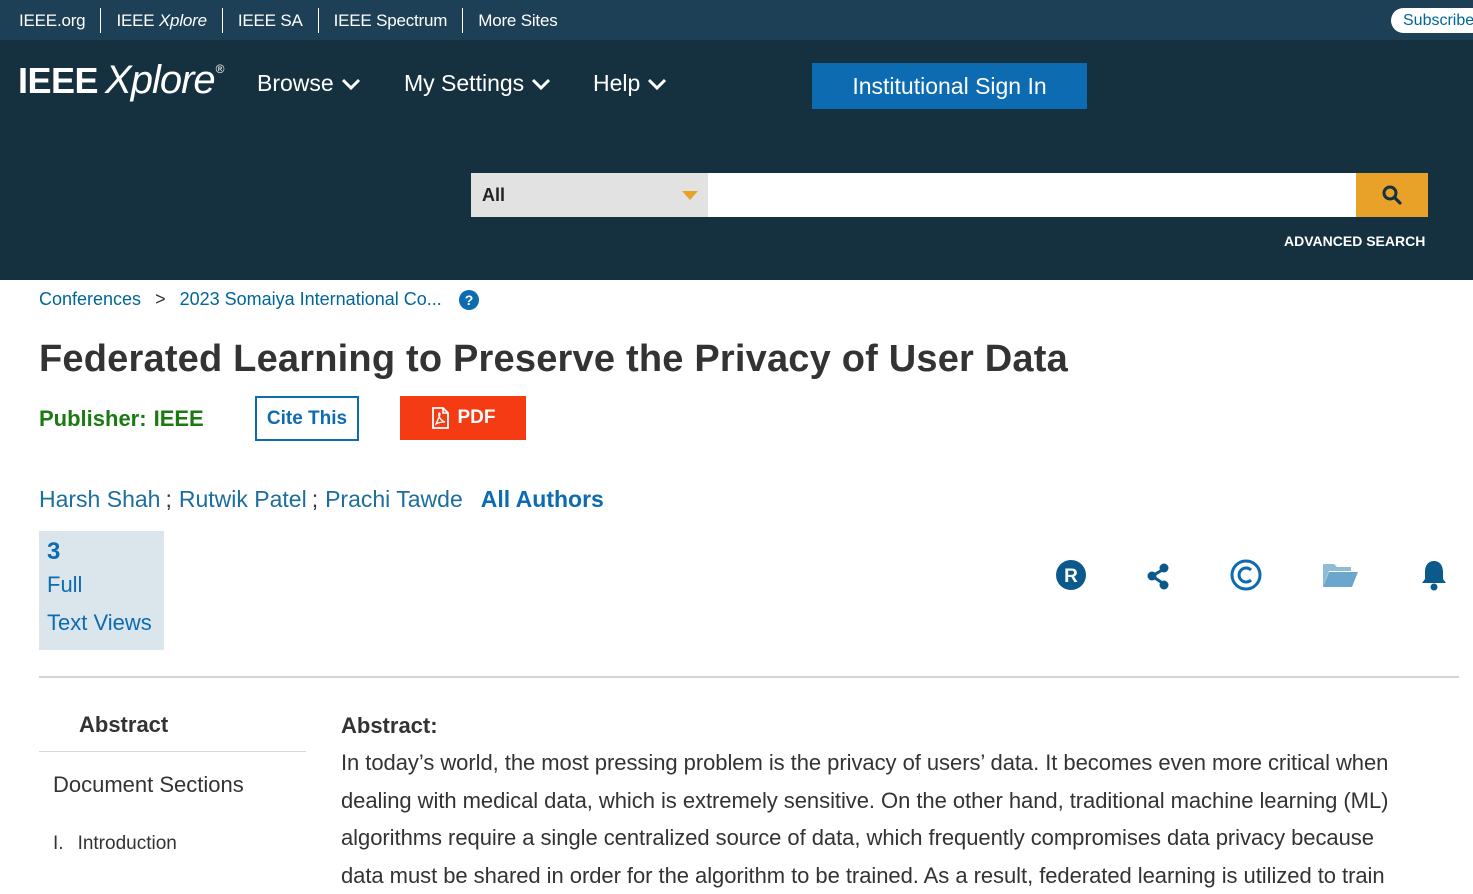 This screenshot has width=1473, height=894. What do you see at coordinates (295, 83) in the screenshot?
I see `nav-browse-label: Browse` at bounding box center [295, 83].